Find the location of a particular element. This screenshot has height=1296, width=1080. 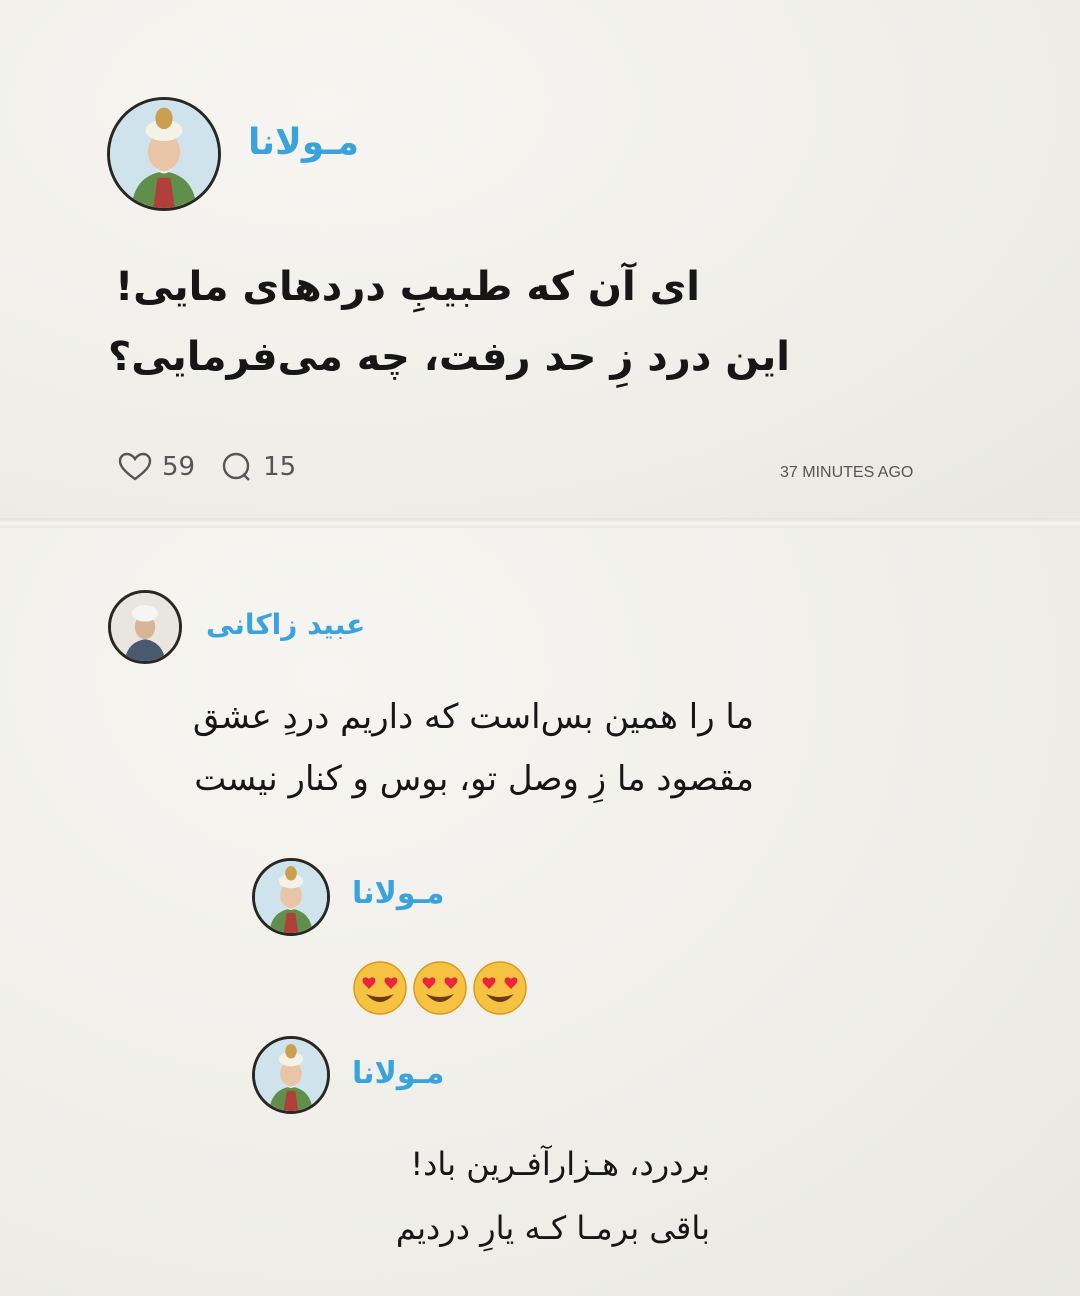

comments-count: 15 is located at coordinates (280, 467).